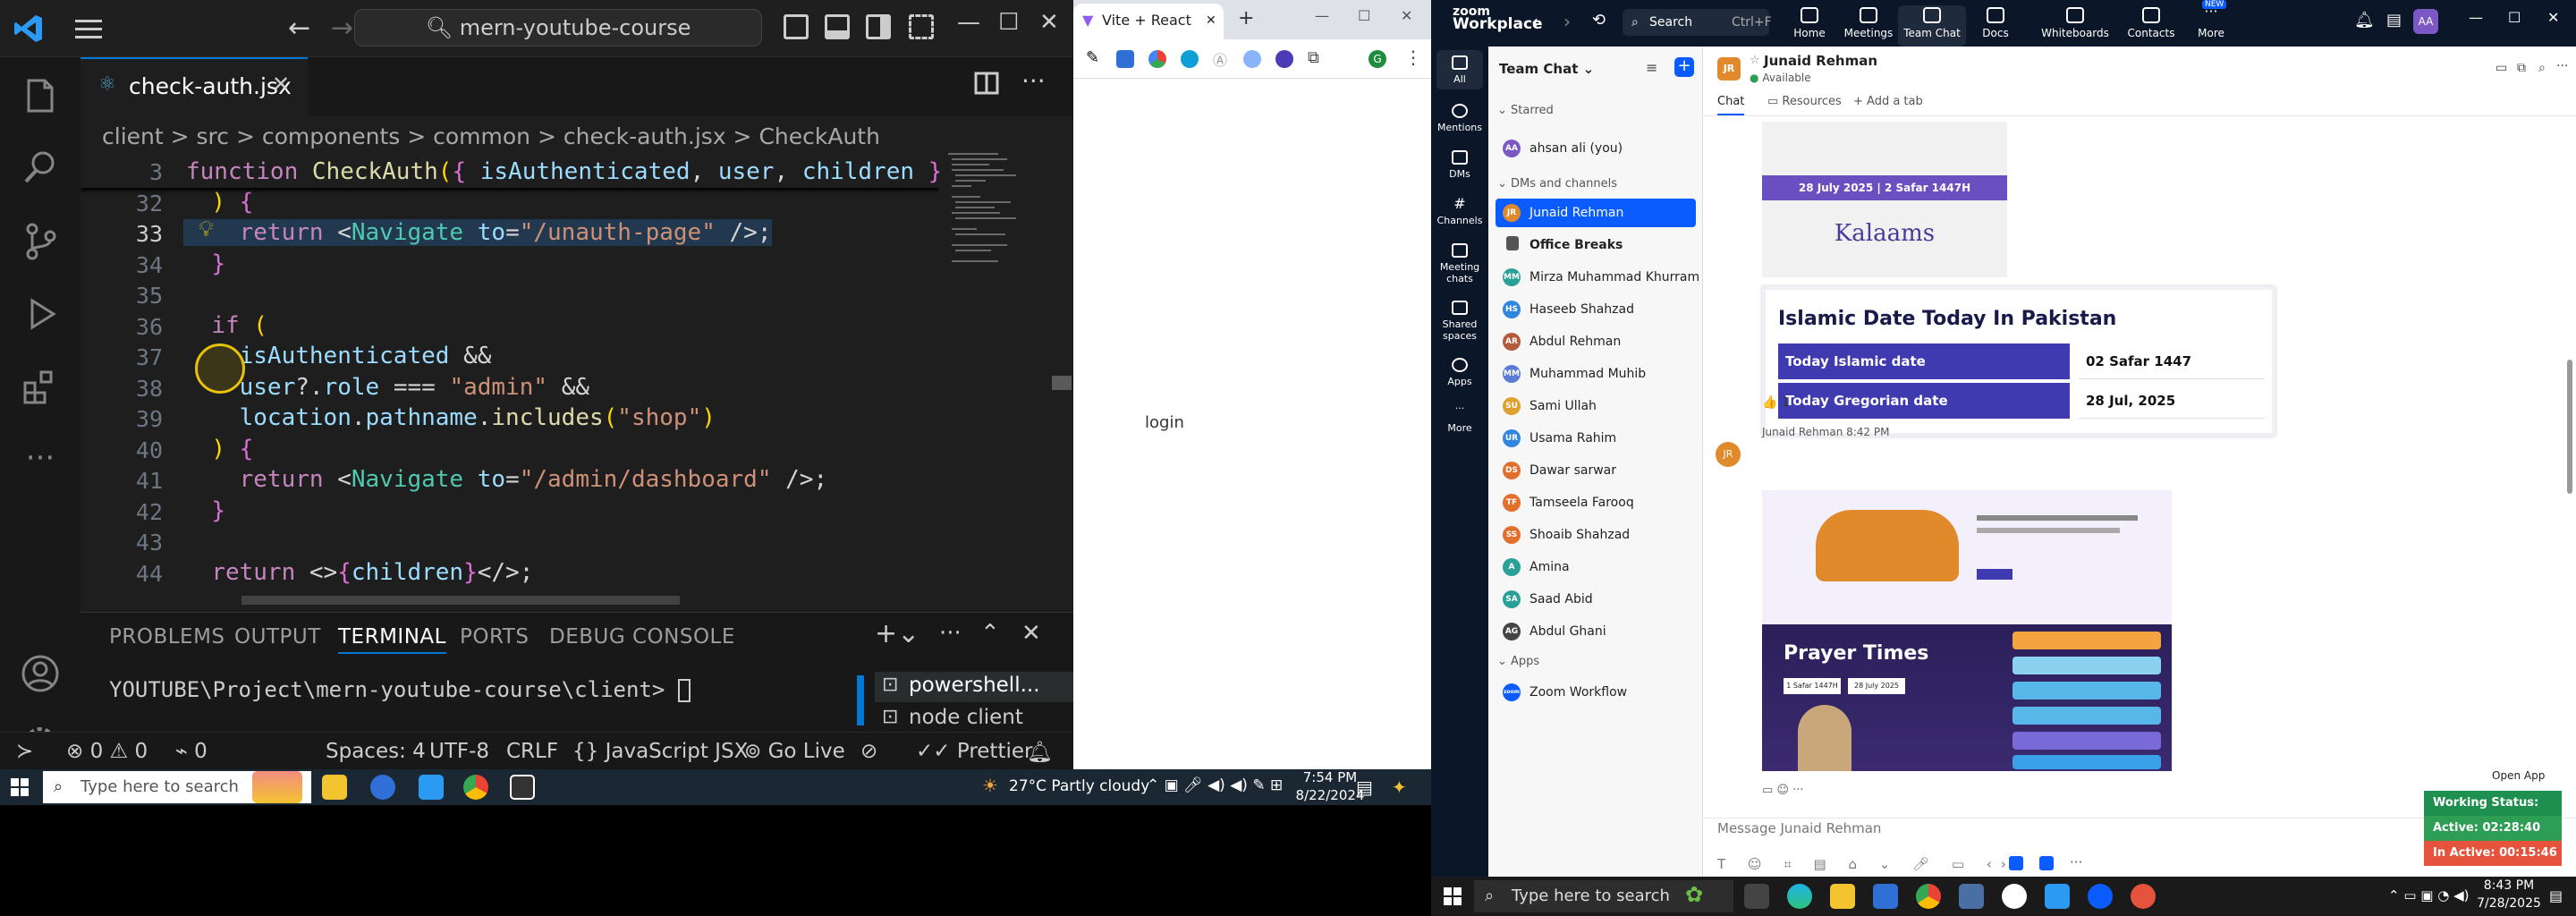 Image resolution: width=2576 pixels, height=916 pixels. I want to click on contact-item: AA ahsan ali (you), so click(1596, 148).